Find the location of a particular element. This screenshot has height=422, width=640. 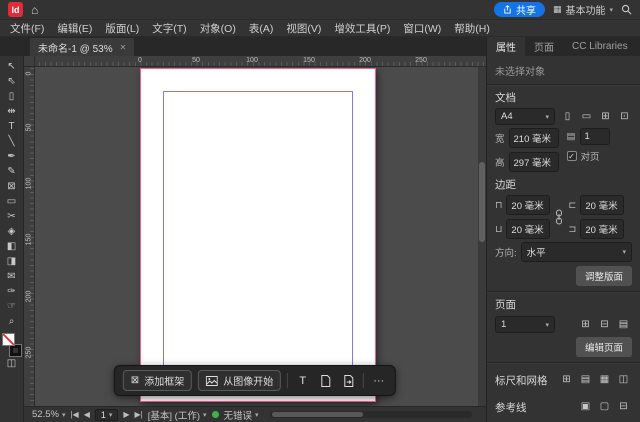

tab-cc-libraries: CC Libraries is located at coordinates (600, 46).